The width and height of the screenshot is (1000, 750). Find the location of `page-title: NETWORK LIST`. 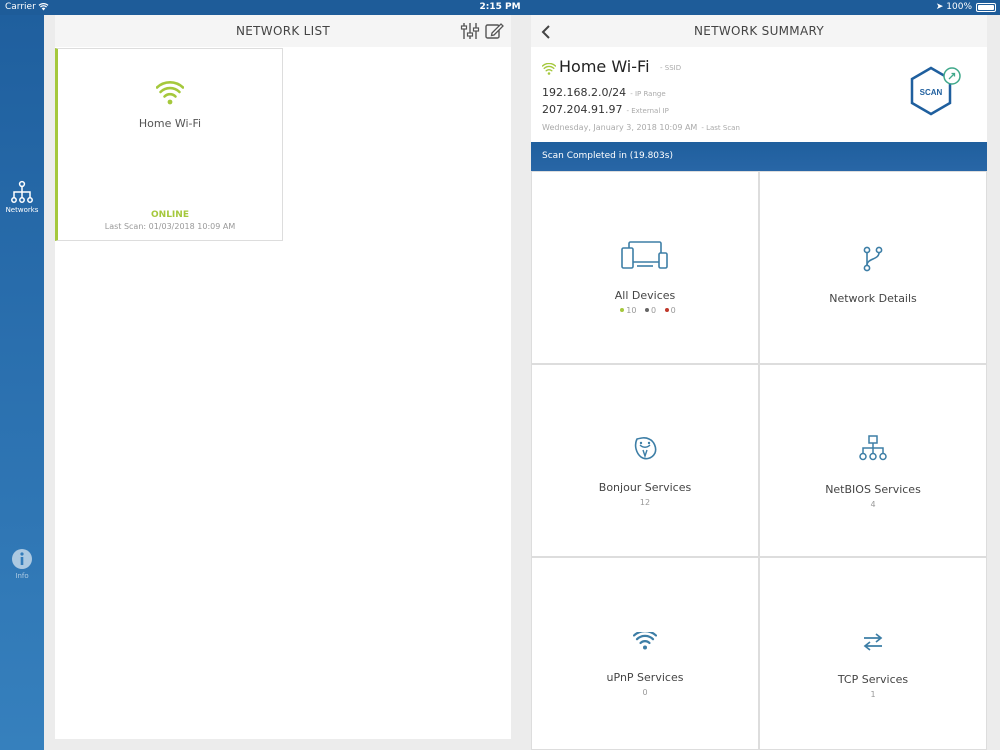

page-title: NETWORK LIST is located at coordinates (283, 31).